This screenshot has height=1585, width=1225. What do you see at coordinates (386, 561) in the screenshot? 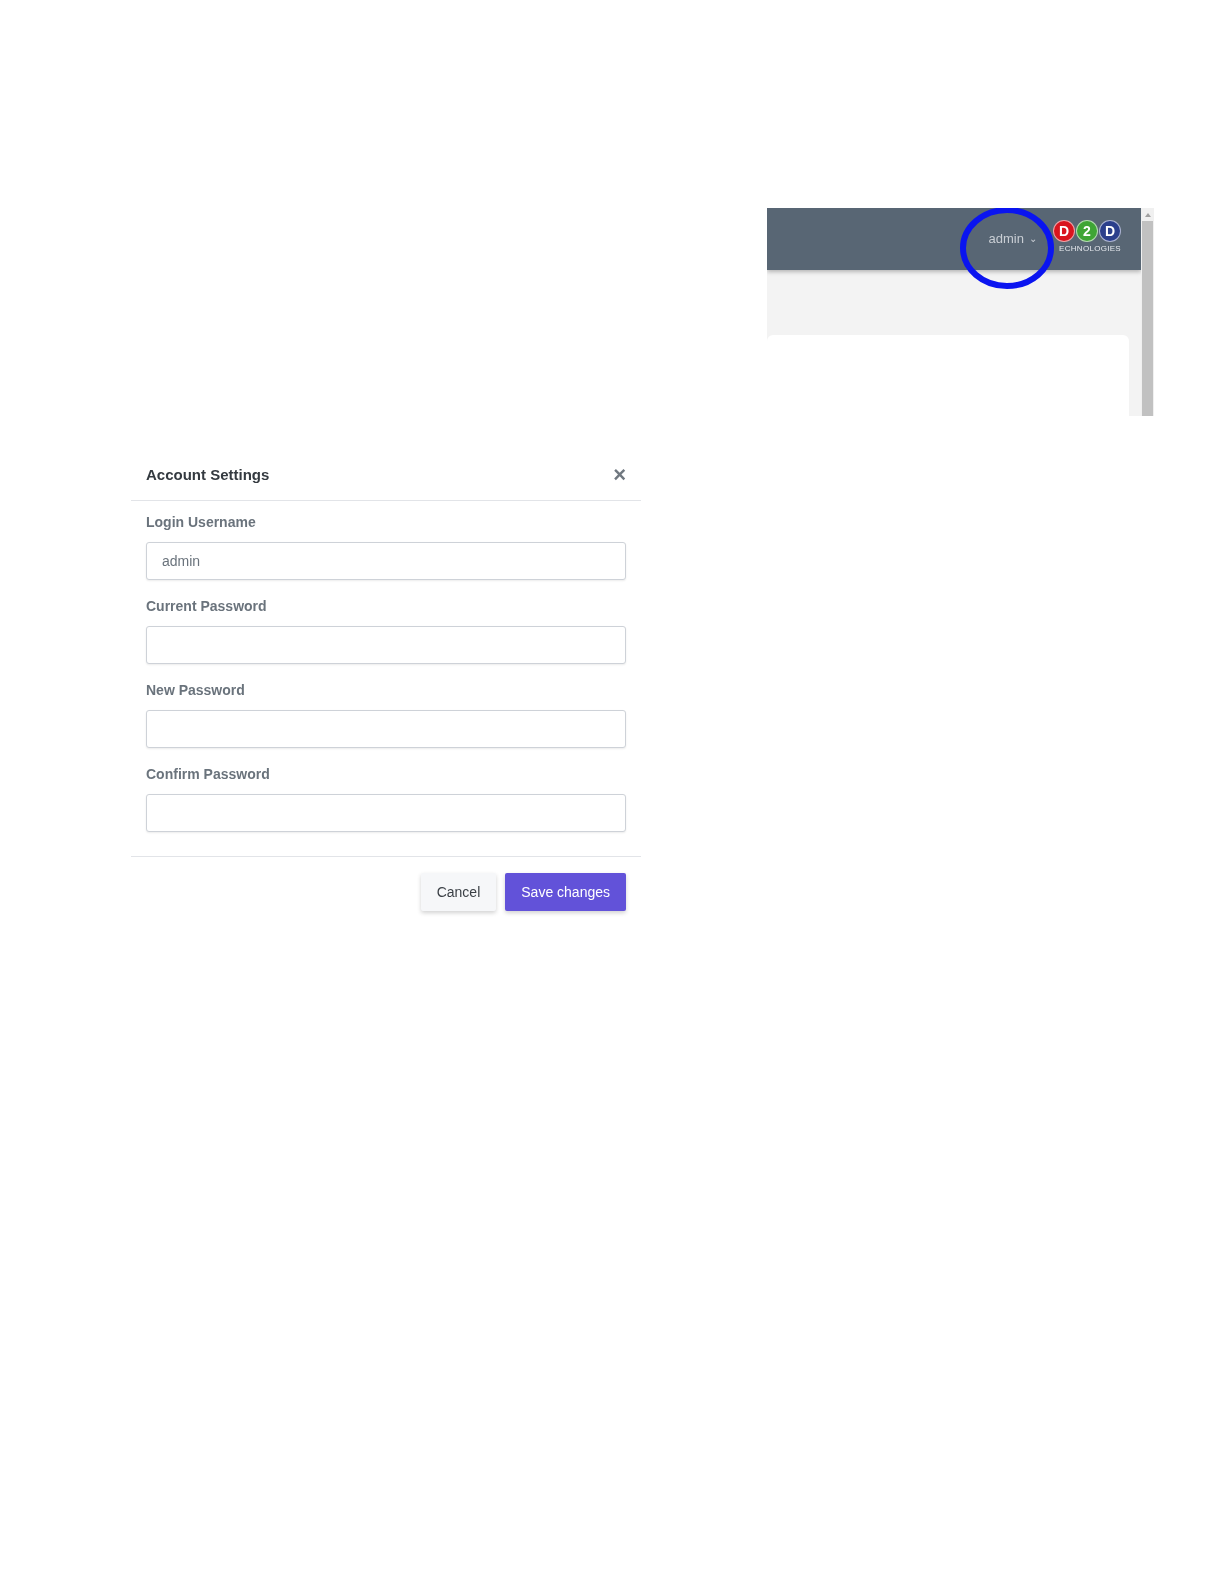
I see `input-field: admin` at bounding box center [386, 561].